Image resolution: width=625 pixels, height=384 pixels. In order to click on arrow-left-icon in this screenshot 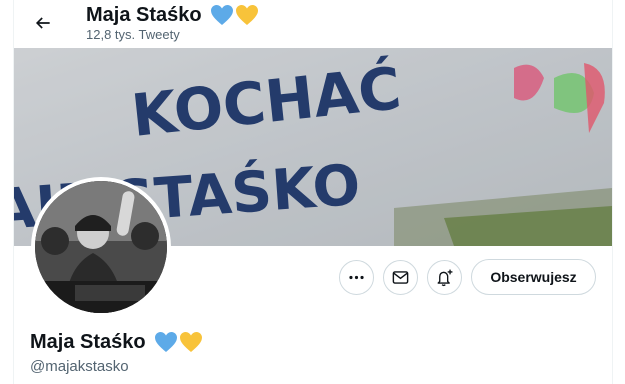, I will do `click(42, 23)`.